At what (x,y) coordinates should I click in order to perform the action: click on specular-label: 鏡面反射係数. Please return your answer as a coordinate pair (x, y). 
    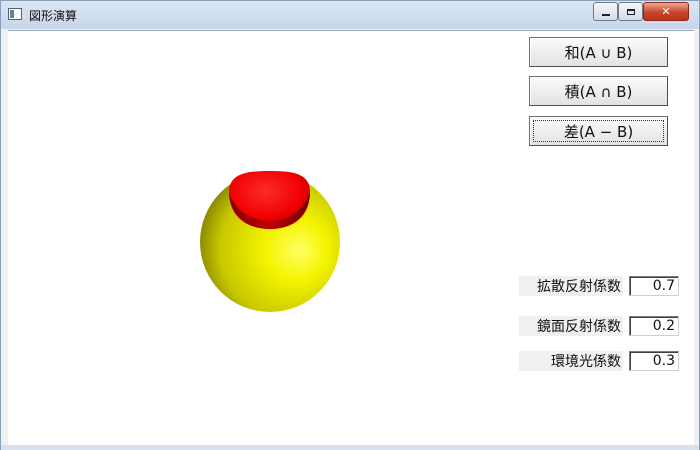
    Looking at the image, I should click on (571, 326).